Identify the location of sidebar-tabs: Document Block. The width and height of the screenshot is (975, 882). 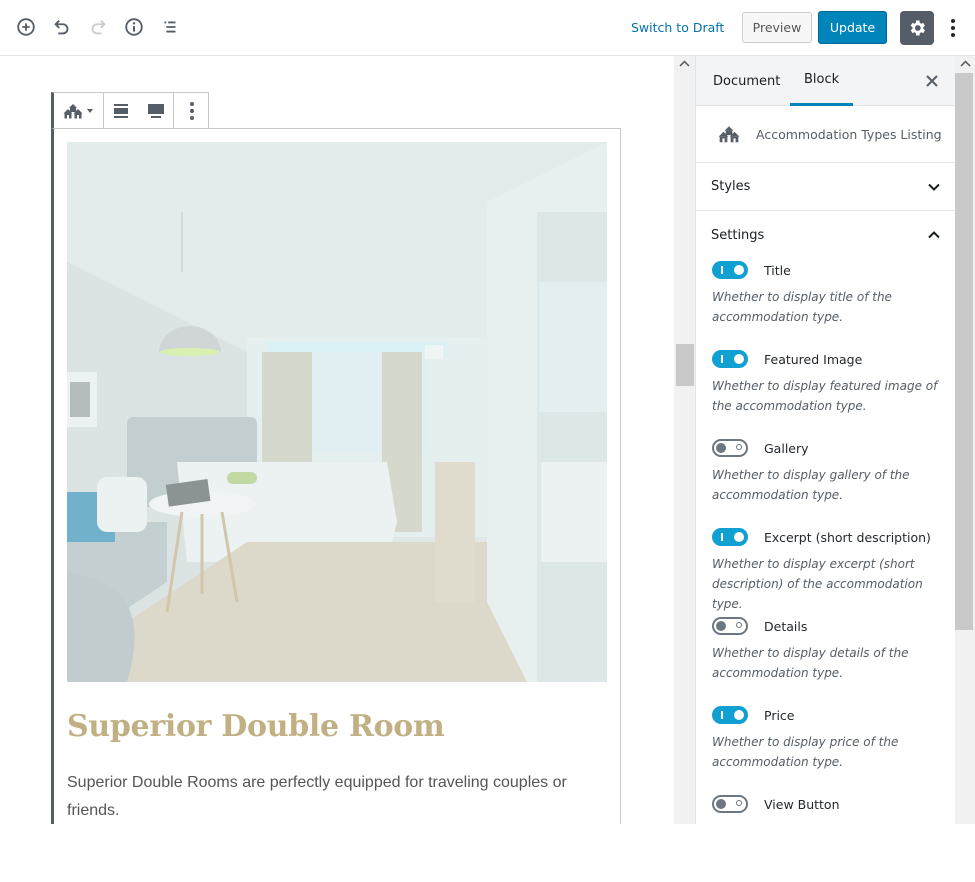
(826, 81).